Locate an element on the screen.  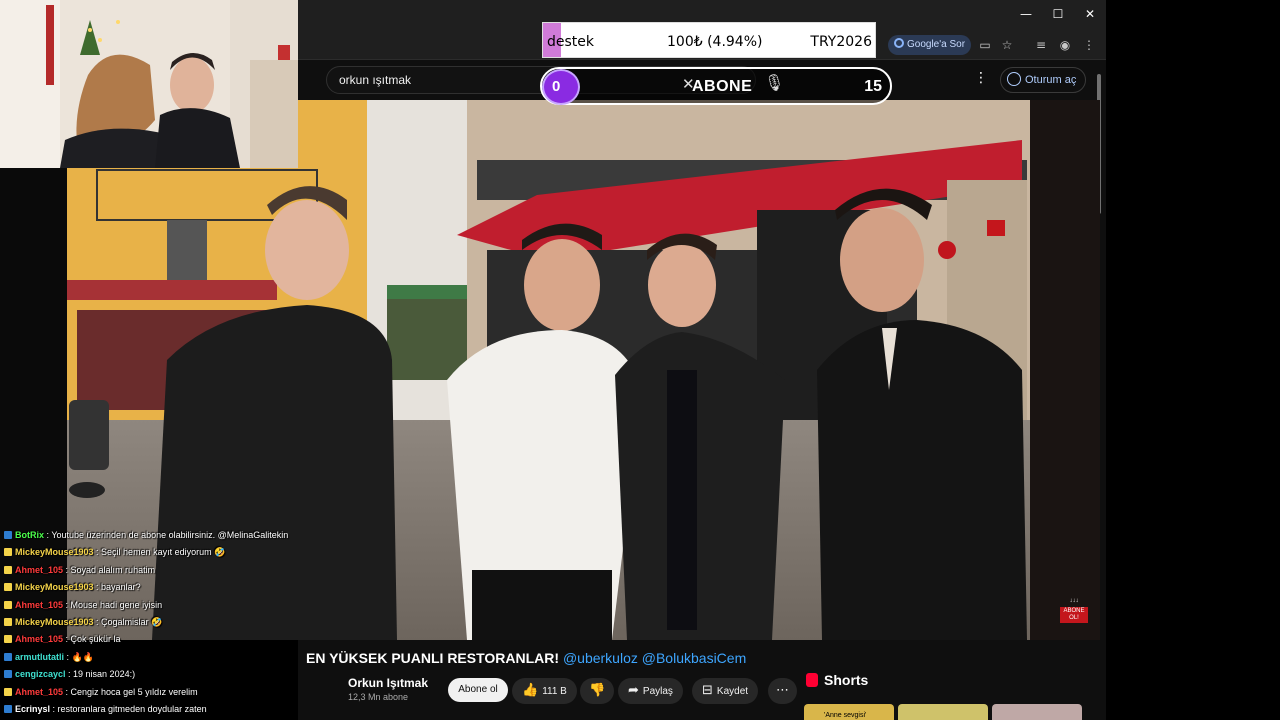
chat-message: cengizcaycl : 19 nisan 2024:) is located at coordinates (69, 674).